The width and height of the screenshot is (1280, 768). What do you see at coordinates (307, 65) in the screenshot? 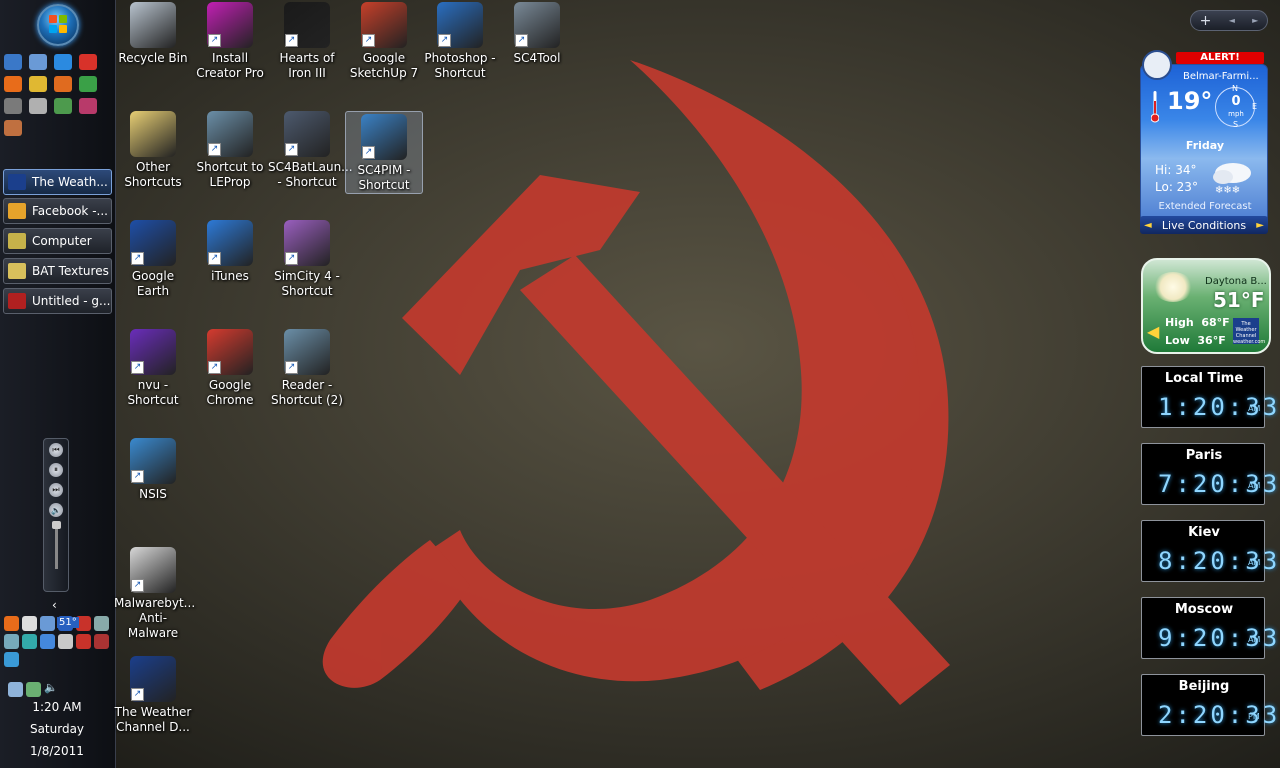
I see `desktop-icon-label: Hearts of Iron III` at bounding box center [307, 65].